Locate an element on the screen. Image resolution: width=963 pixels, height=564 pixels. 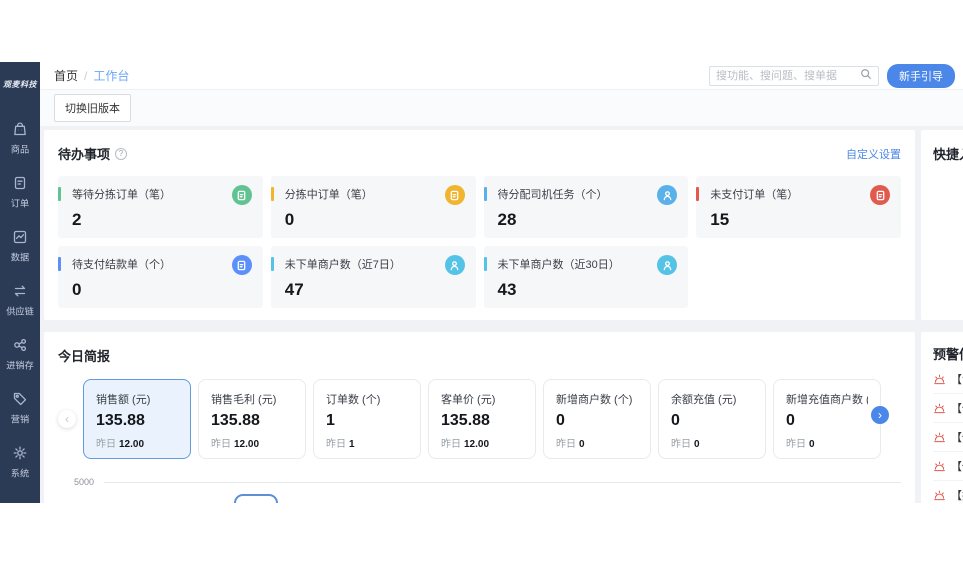
todo-card-driver-tasks: 待分配司机任务（个） 28 is located at coordinates (586, 207).